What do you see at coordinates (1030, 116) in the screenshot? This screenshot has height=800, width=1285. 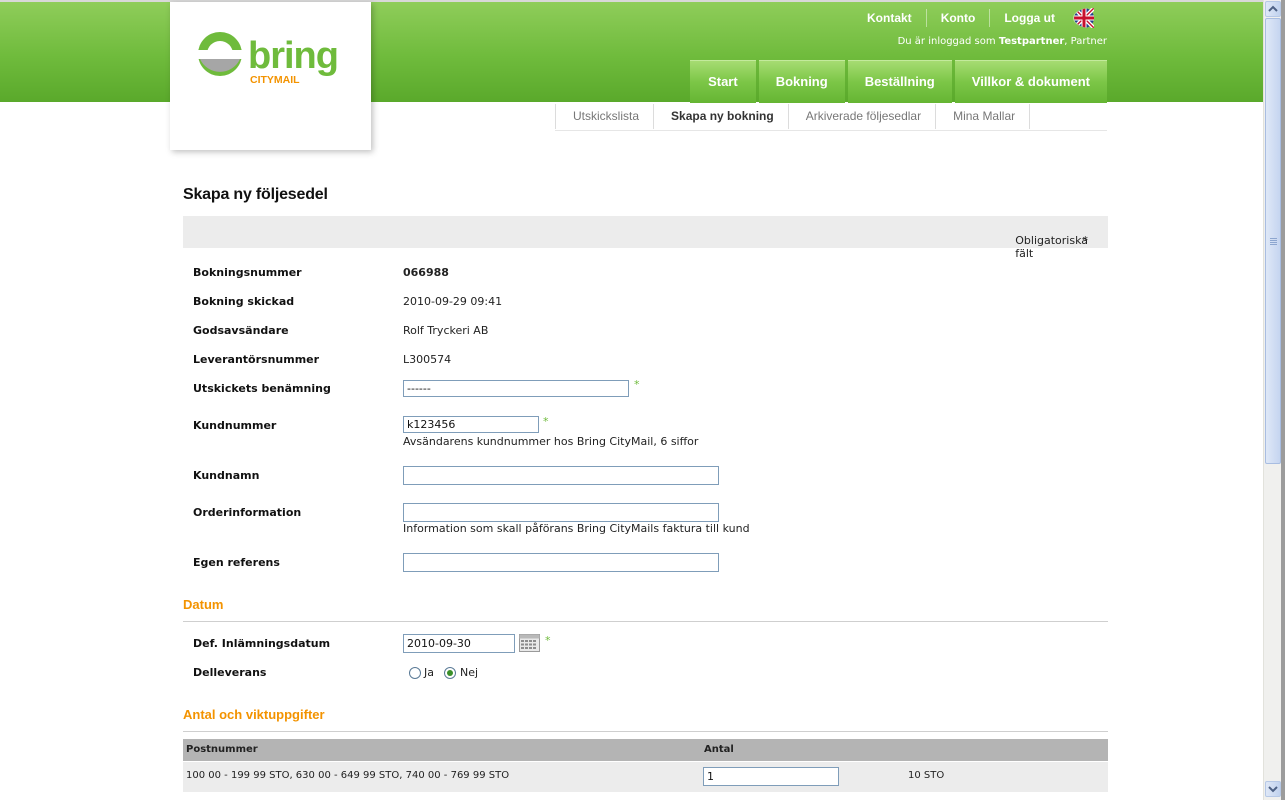 I see `subnav-divider` at bounding box center [1030, 116].